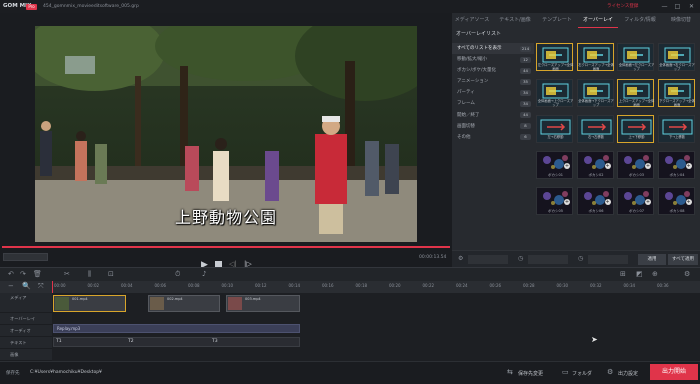 This screenshot has height=384, width=700. I want to click on overlay-thumbnail: ボカシ07 +, so click(635, 201).